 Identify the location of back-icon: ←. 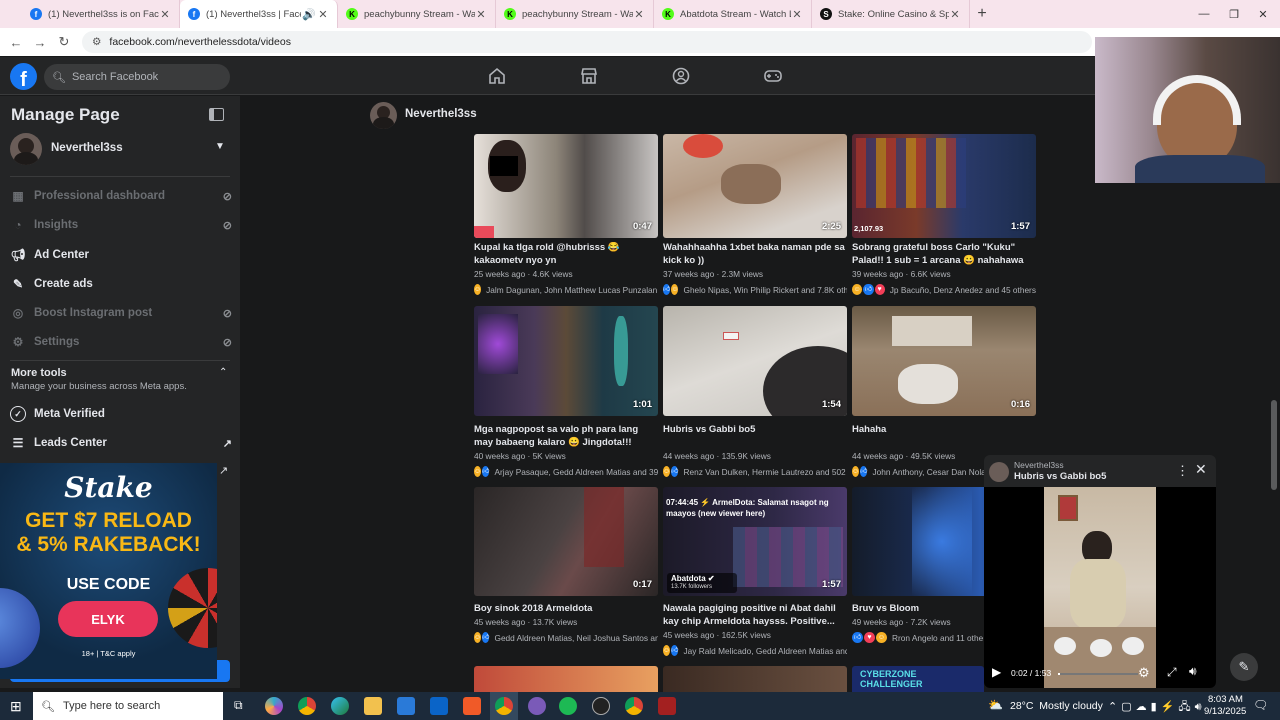
(16, 42).